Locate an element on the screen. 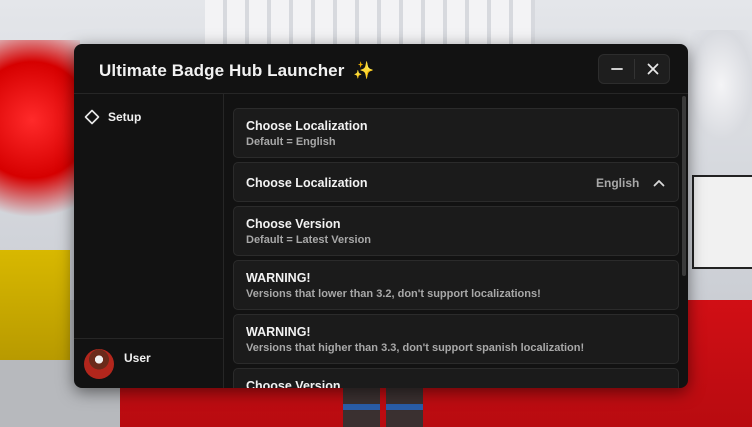 The height and width of the screenshot is (427, 752). sparkle-icon: ✨ is located at coordinates (364, 70).